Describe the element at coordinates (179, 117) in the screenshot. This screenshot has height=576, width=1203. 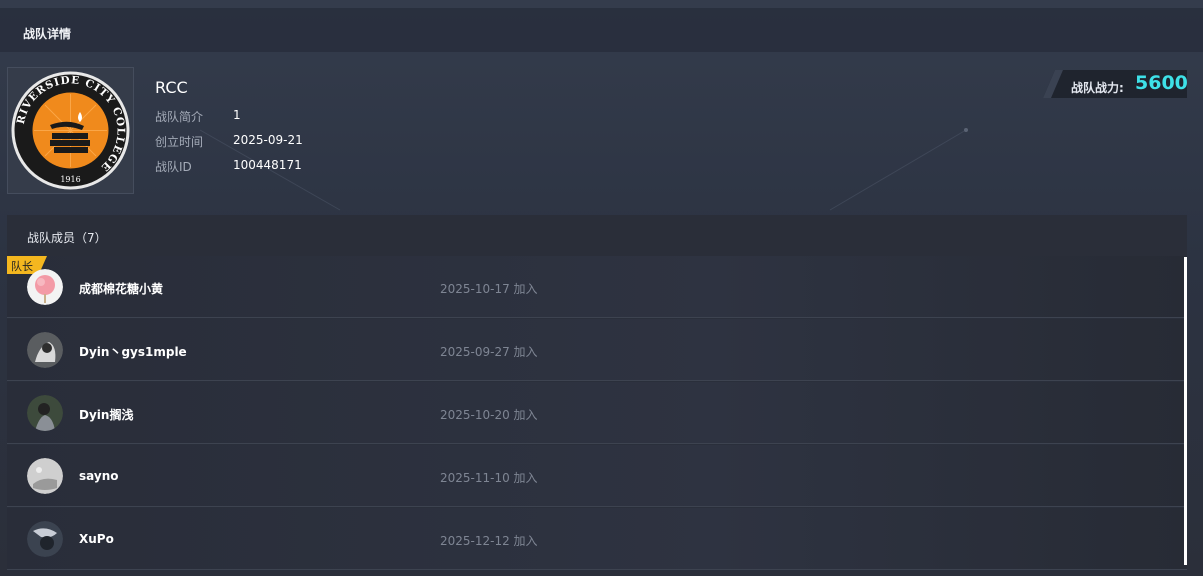
I see `team-intro-label: 战队简介` at that location.